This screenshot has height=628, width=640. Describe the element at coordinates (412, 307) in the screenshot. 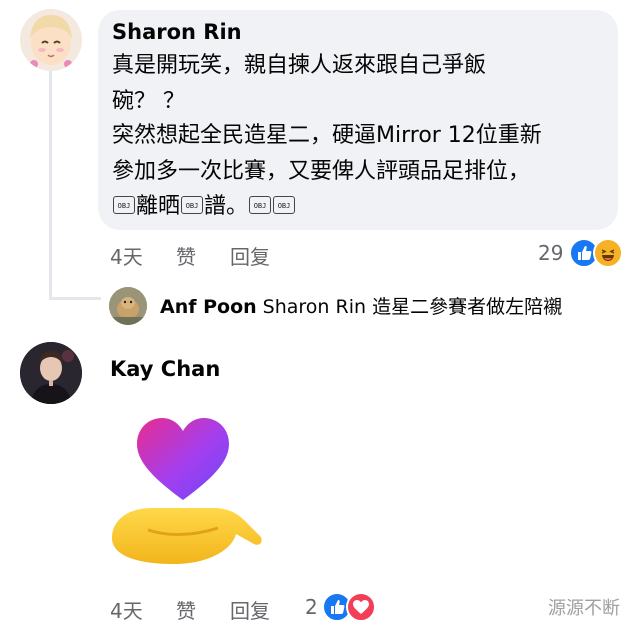

I see `reply-text: Sharon Rin 造星二參賽者做左陪襯` at that location.